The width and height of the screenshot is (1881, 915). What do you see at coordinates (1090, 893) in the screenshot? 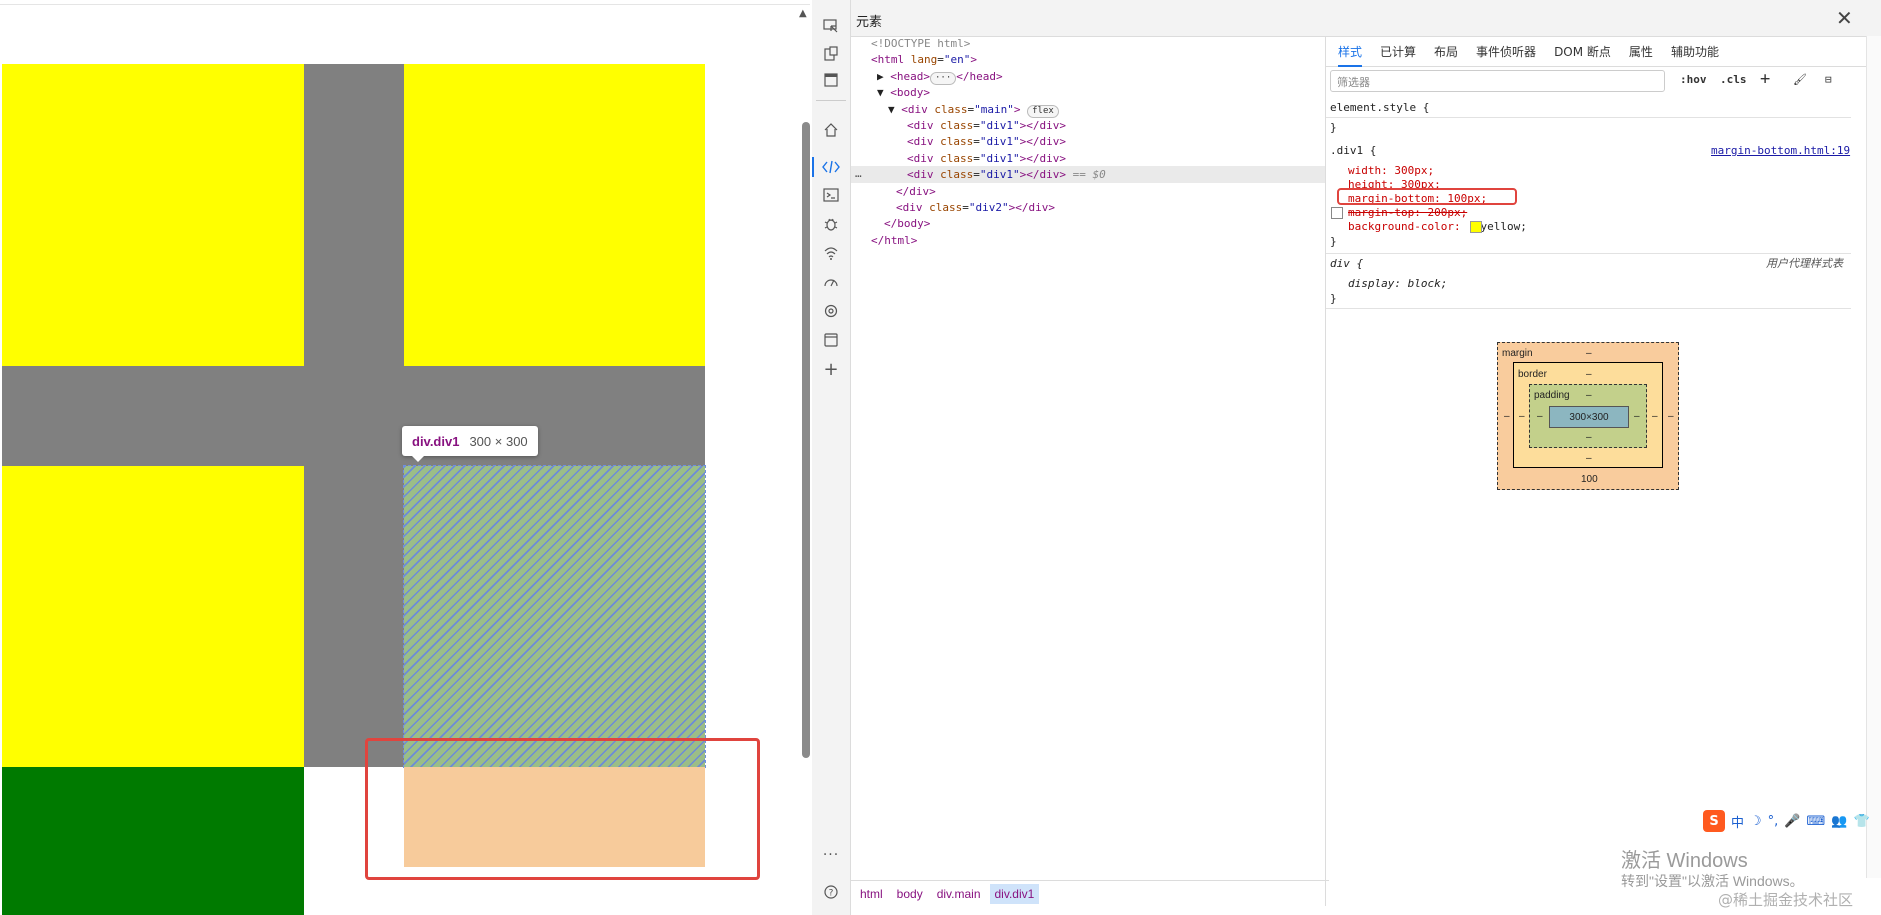
I see `breadcrumb: html body div.main div.div1` at bounding box center [1090, 893].